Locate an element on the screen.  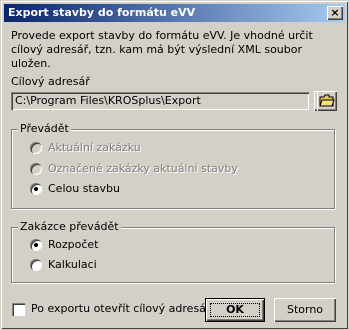
radio-calculation-label: Kalkulaci is located at coordinates (72, 264).